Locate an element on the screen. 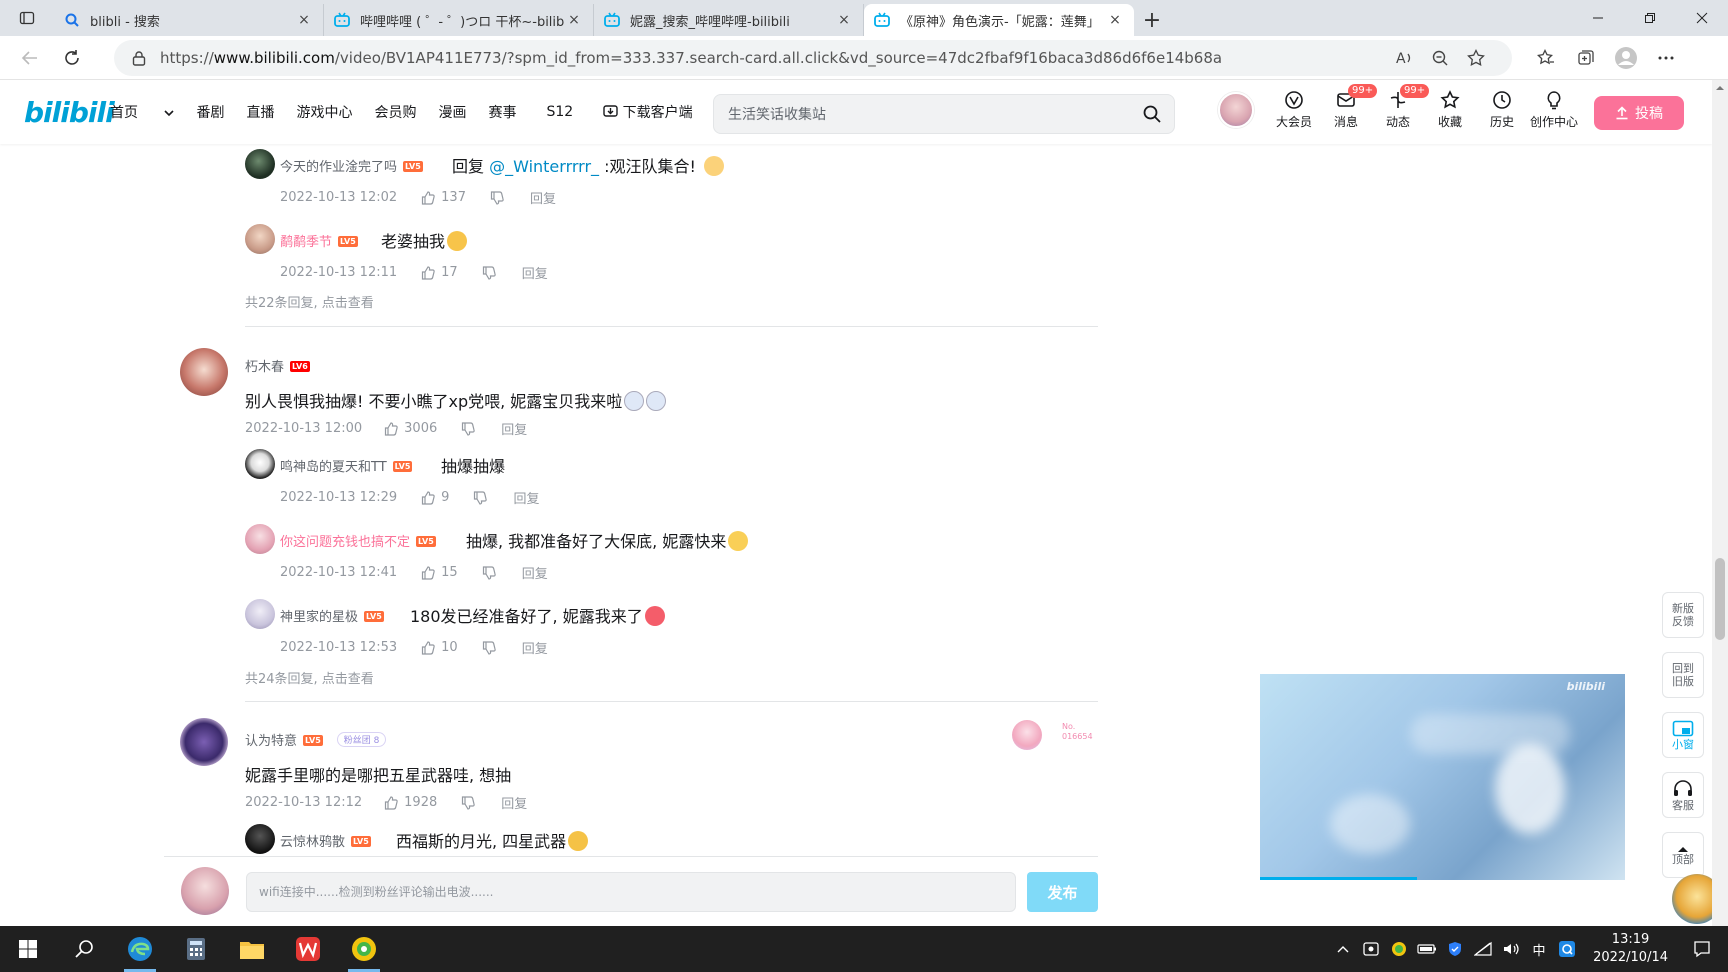  mini-window-button: 小窗 is located at coordinates (1683, 735).